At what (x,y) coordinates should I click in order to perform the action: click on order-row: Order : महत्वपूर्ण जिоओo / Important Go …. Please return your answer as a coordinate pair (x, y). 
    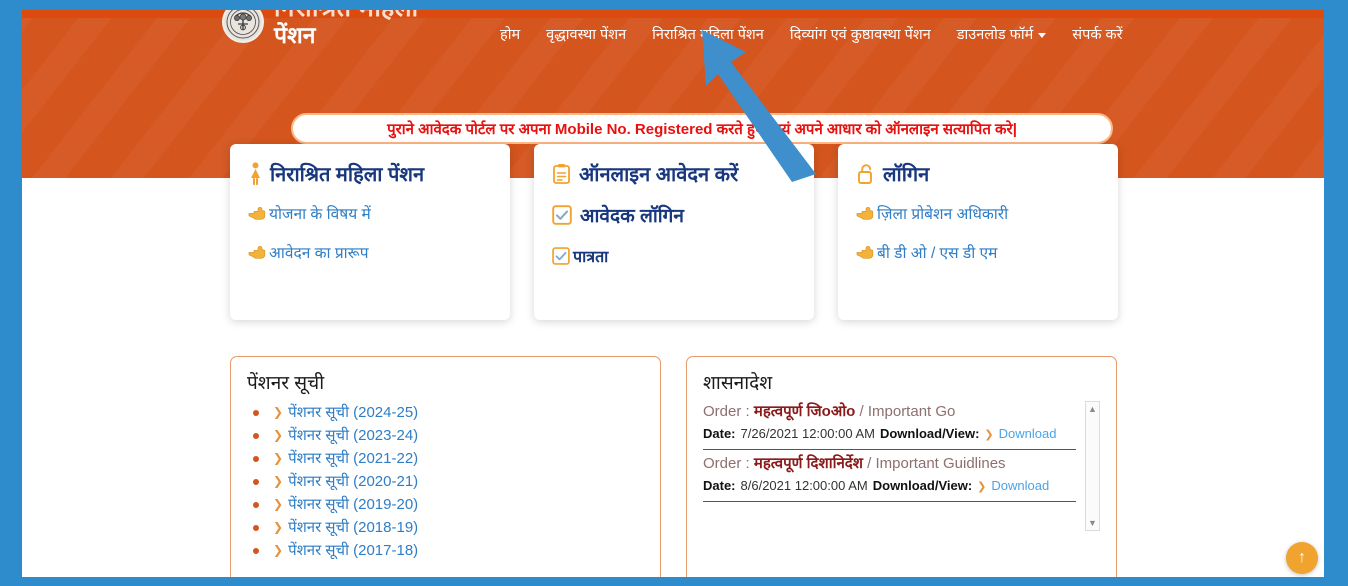
    Looking at the image, I should click on (889, 425).